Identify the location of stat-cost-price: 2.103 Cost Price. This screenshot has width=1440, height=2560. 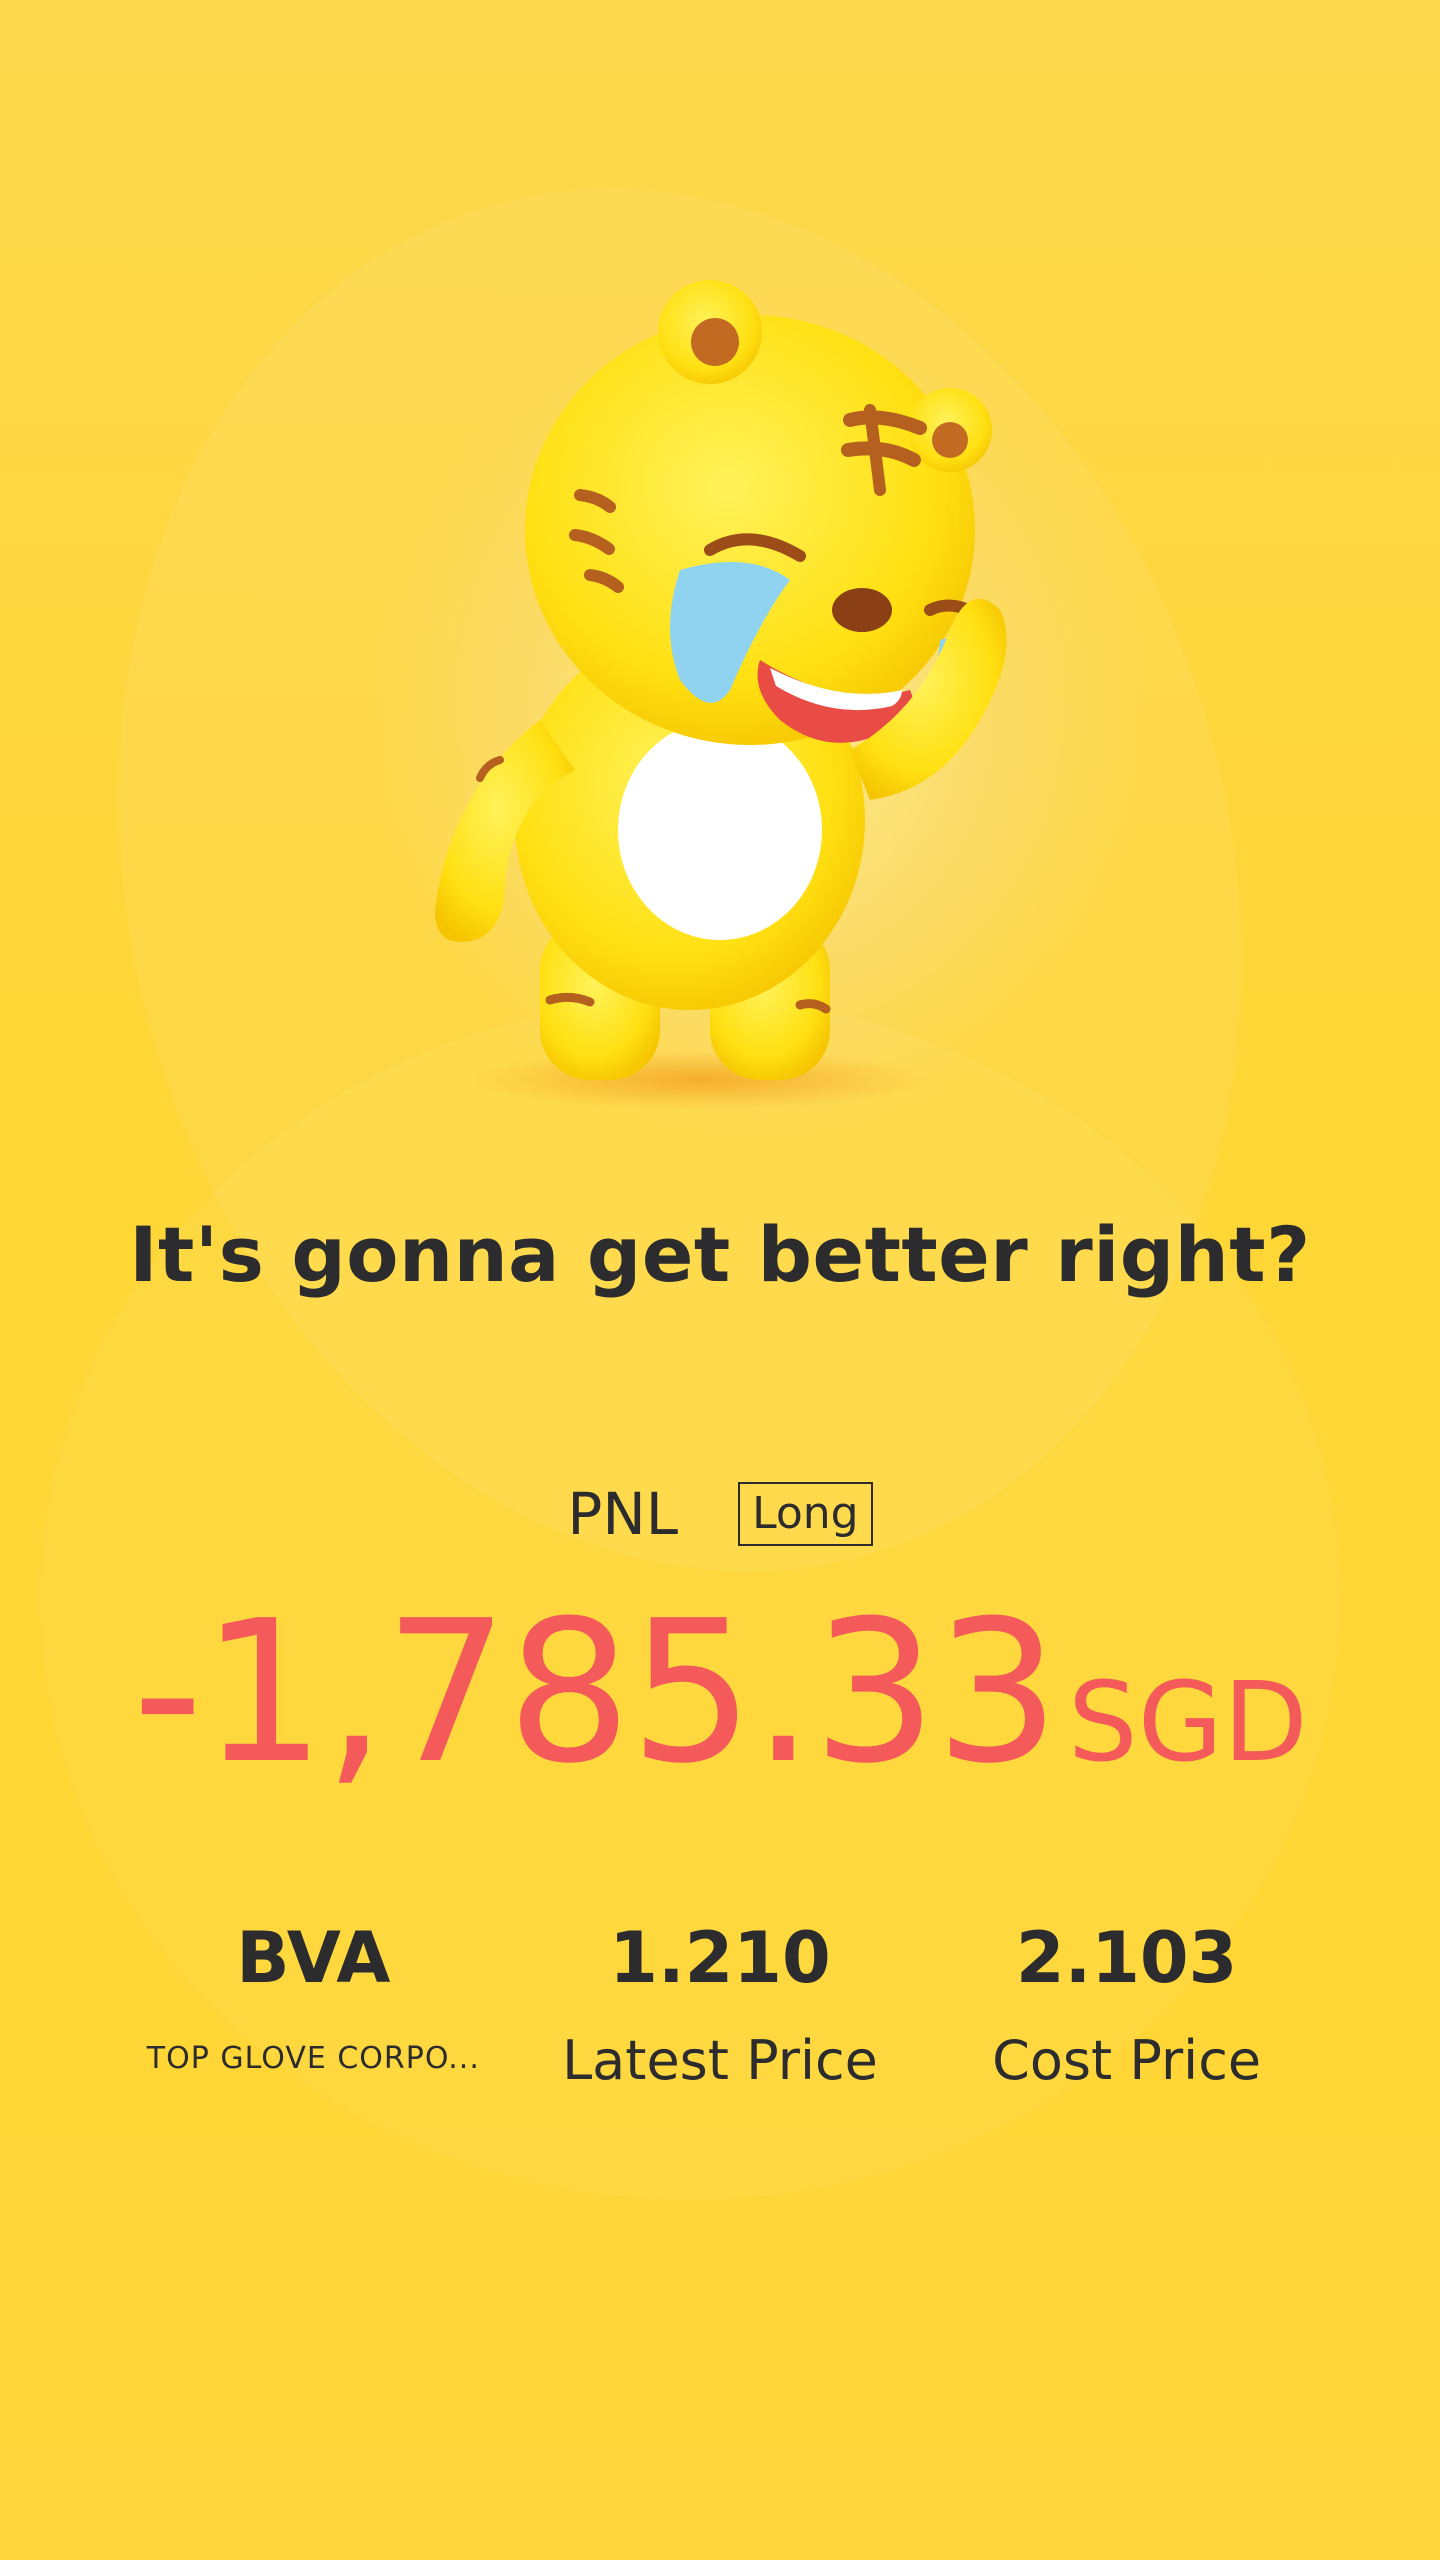
(1127, 2005).